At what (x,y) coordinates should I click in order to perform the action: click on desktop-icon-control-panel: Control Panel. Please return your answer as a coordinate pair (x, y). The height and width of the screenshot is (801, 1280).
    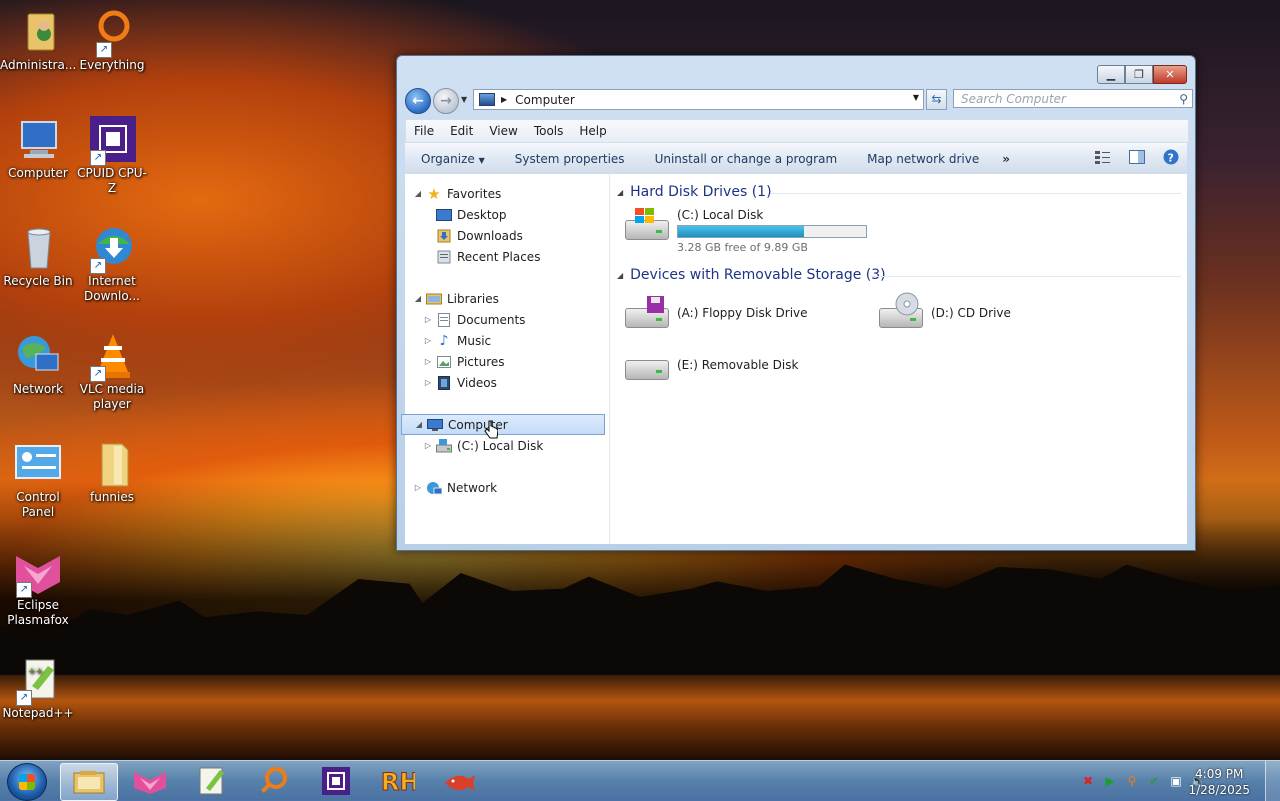
    Looking at the image, I should click on (38, 480).